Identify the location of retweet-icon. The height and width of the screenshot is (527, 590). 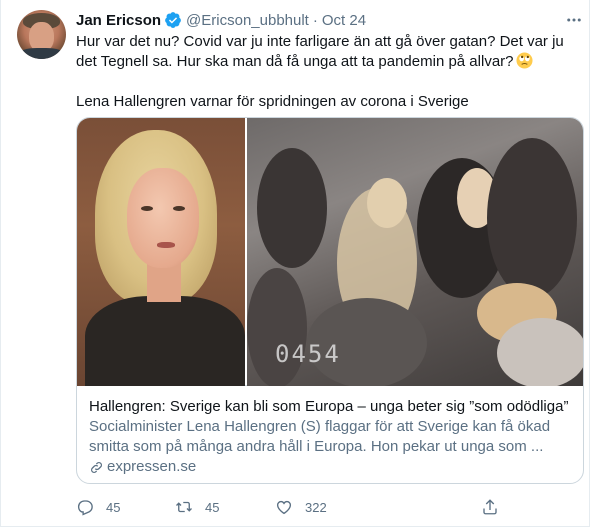
(184, 507).